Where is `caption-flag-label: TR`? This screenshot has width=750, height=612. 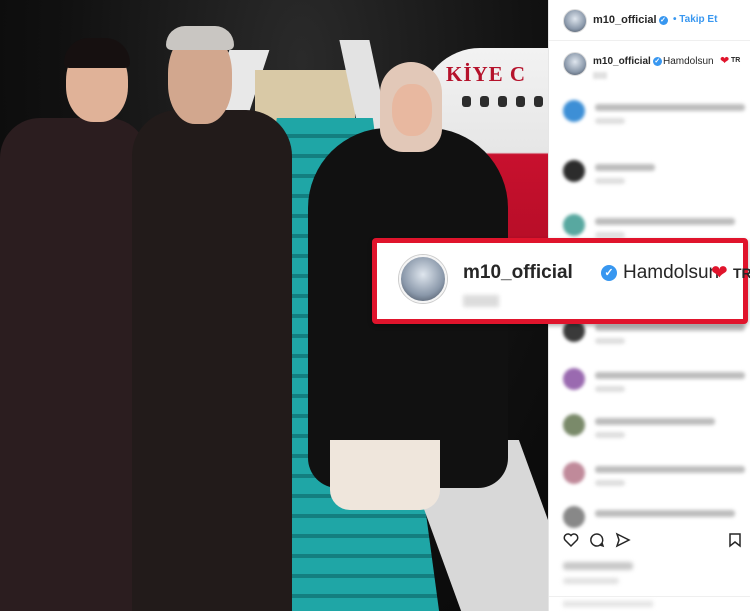
caption-flag-label: TR is located at coordinates (736, 60).